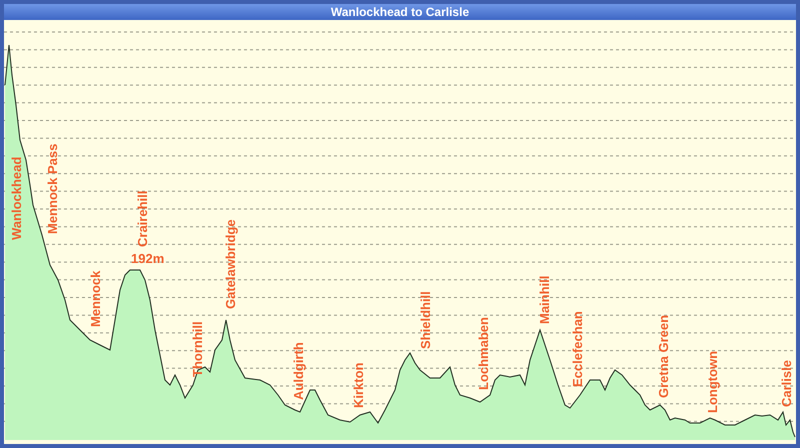 The height and width of the screenshot is (448, 800). Describe the element at coordinates (299, 371) in the screenshot. I see `place-label: Auldgirth` at that location.